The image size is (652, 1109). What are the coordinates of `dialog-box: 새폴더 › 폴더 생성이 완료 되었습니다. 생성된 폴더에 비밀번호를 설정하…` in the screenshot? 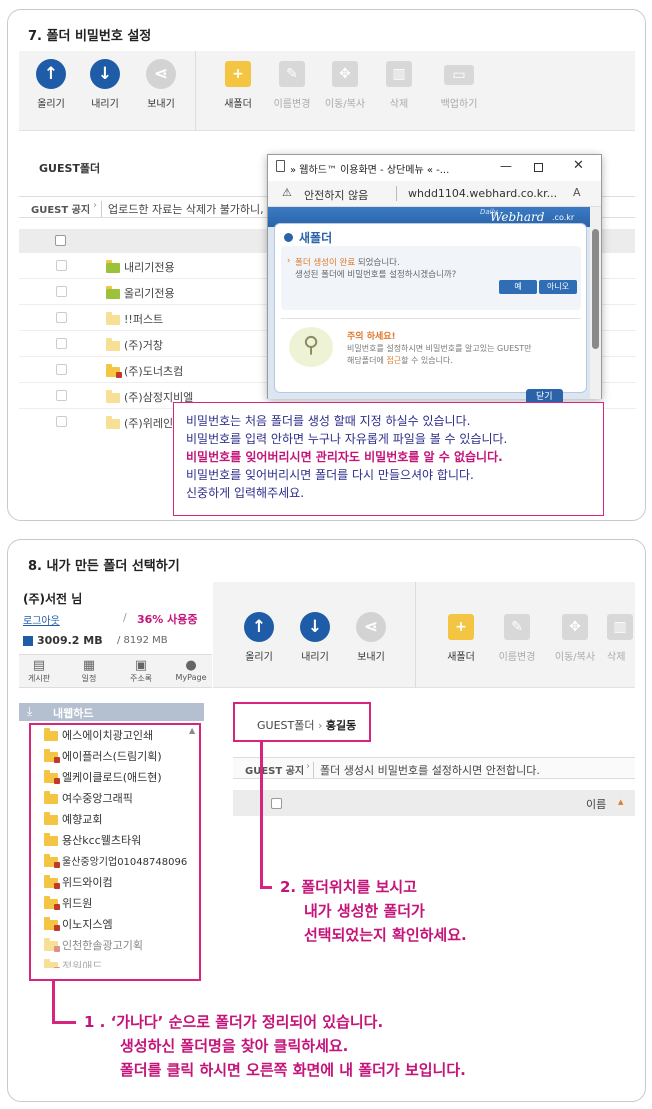 It's located at (430, 308).